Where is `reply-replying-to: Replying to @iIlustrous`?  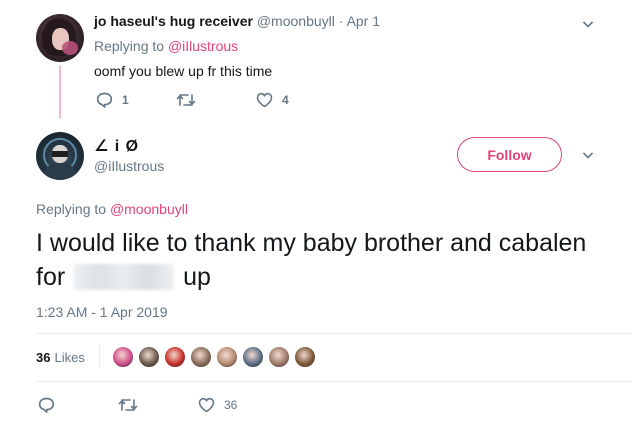 reply-replying-to: Replying to @iIlustrous is located at coordinates (166, 46).